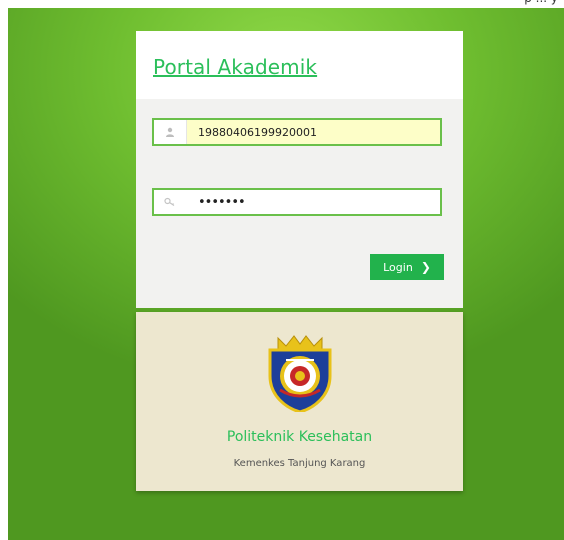 This screenshot has width=564, height=540. I want to click on top-strip: p ... y, so click(282, 4).